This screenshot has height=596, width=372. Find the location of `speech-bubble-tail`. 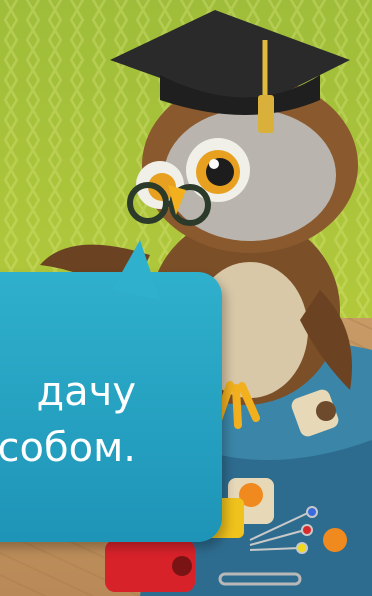

speech-bubble-tail is located at coordinates (136, 270).